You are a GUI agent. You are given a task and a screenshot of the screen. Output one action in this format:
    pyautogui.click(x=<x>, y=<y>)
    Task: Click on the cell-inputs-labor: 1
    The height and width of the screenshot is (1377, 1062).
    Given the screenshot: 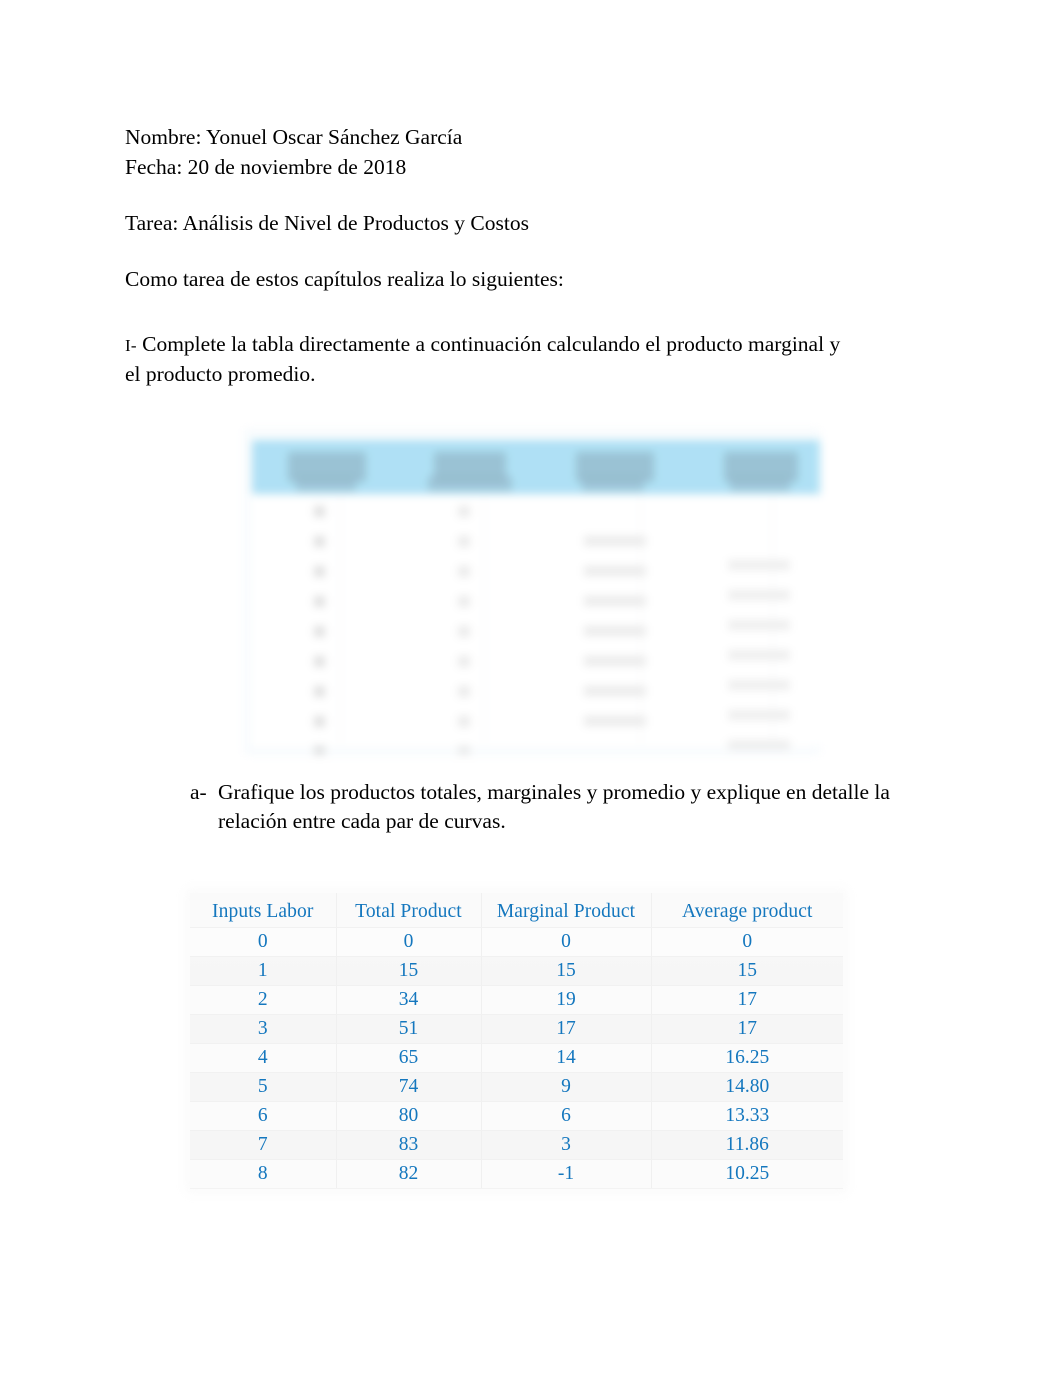 What is the action you would take?
    pyautogui.click(x=263, y=971)
    